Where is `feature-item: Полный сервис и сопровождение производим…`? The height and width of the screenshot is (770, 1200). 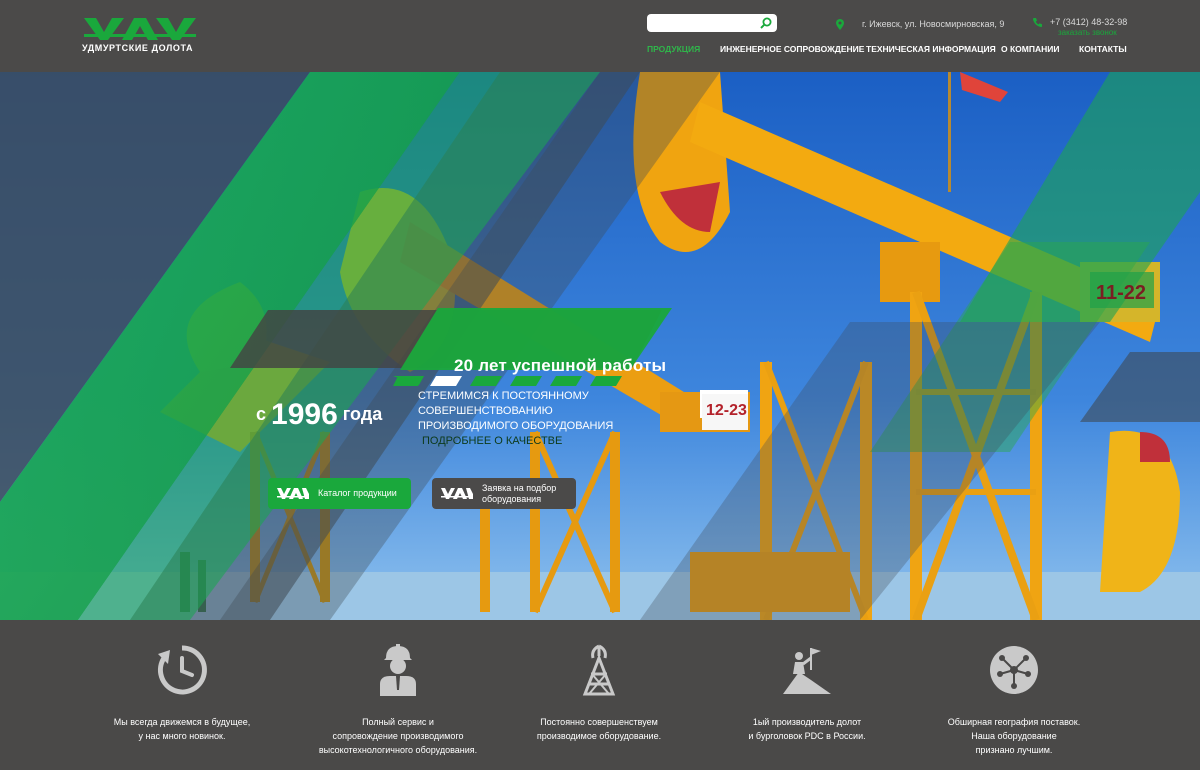 feature-item: Полный сервис и сопровождение производим… is located at coordinates (398, 695).